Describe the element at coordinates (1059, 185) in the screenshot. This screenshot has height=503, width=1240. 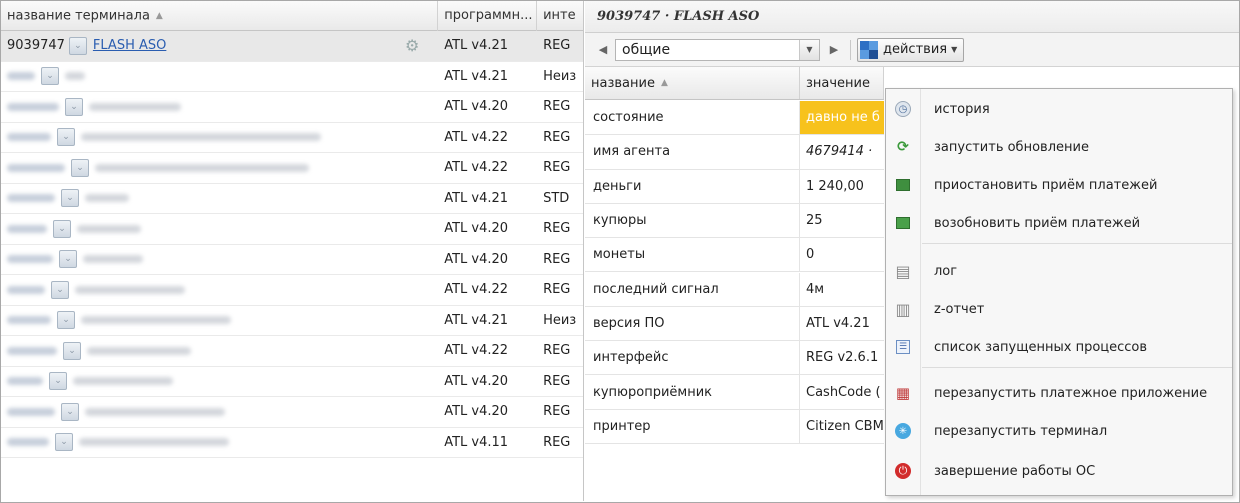
I see `menu-item-pause-payments: приостановить приём платежей` at that location.